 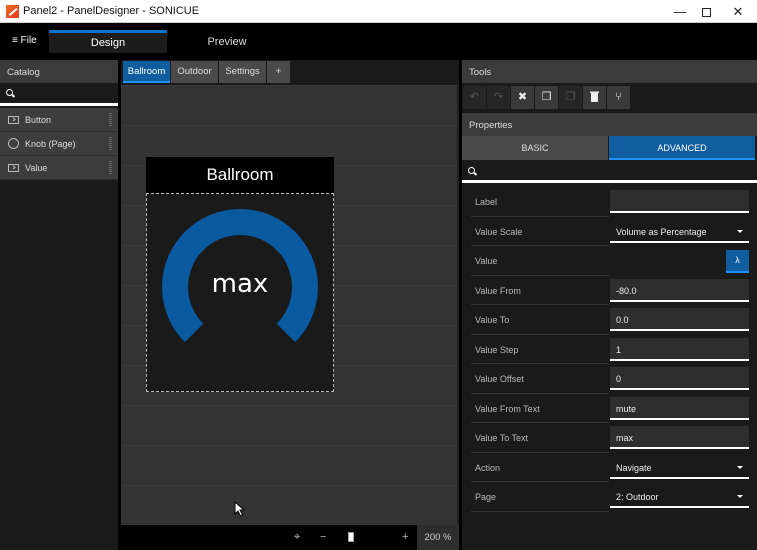 I want to click on prop-row-page: Page 2: Outdoor, so click(x=609, y=497).